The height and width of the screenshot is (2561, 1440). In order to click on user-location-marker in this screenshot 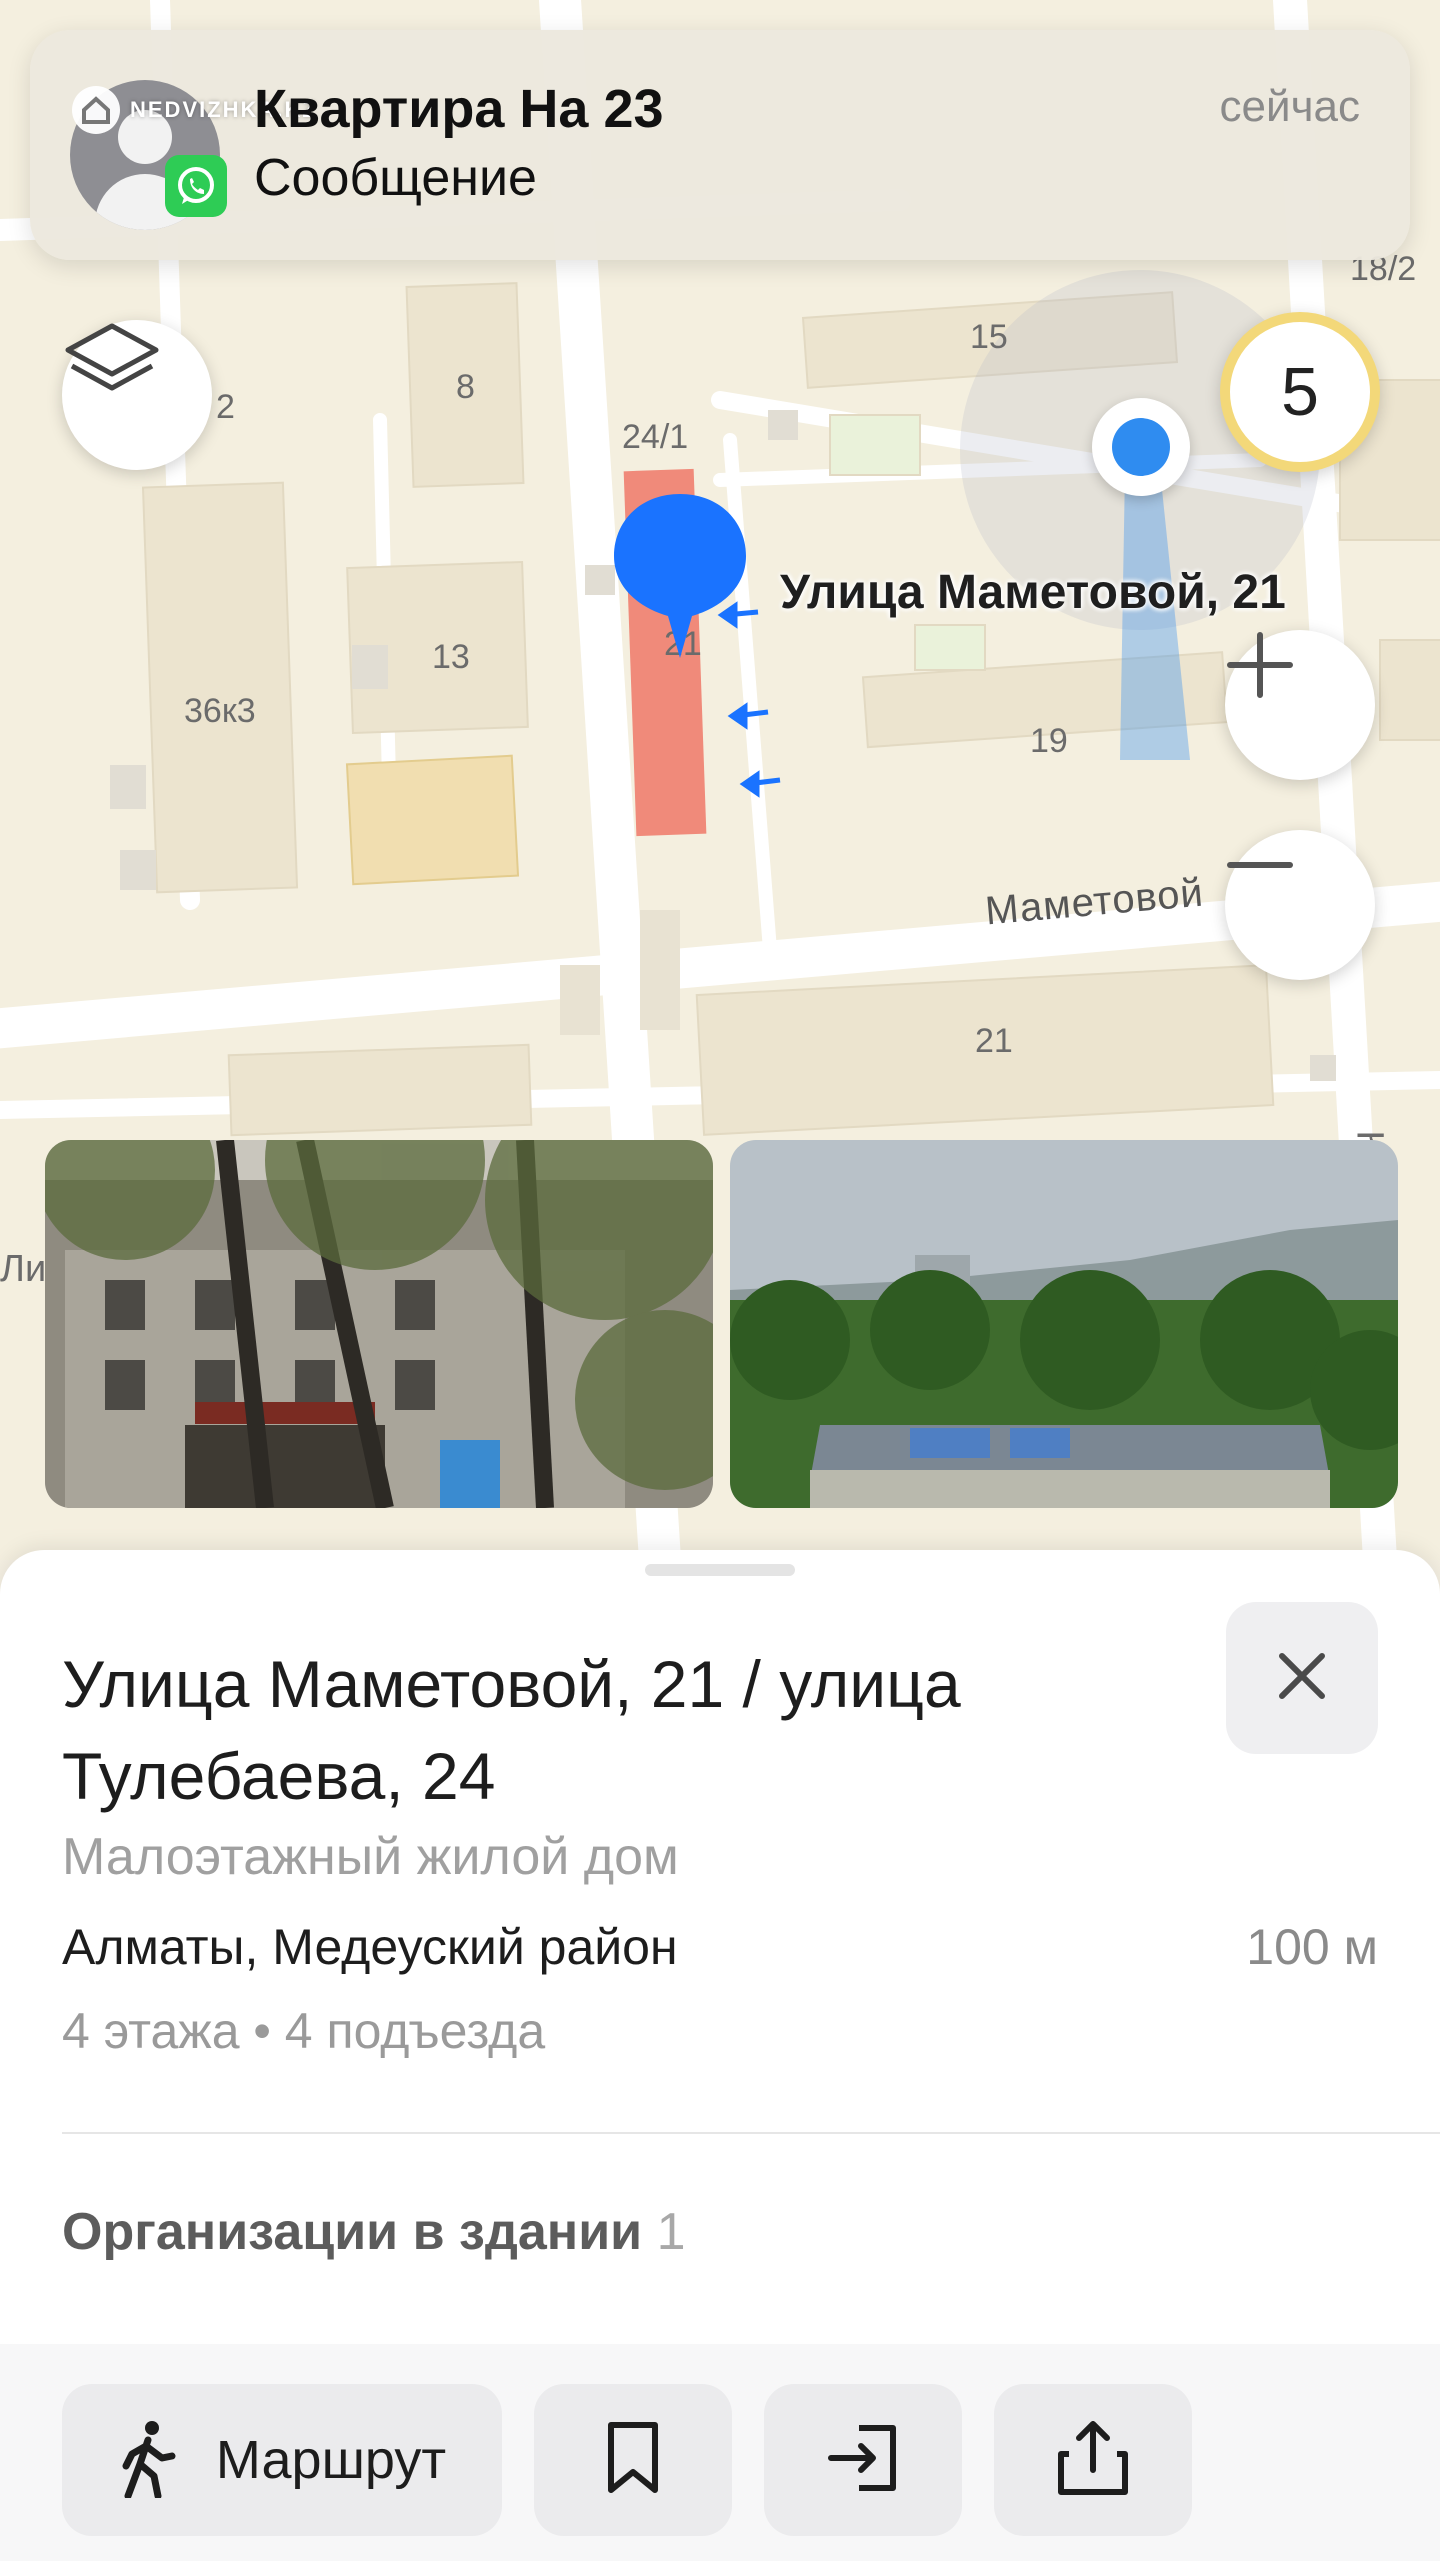, I will do `click(1141, 447)`.